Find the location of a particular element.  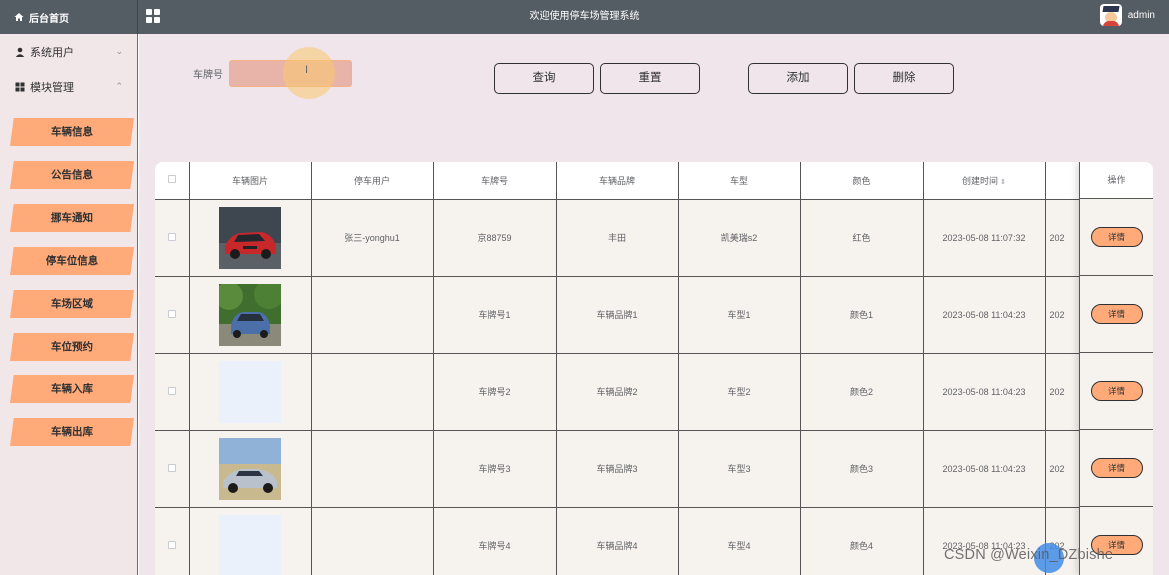

query-button: 查询 is located at coordinates (544, 78).